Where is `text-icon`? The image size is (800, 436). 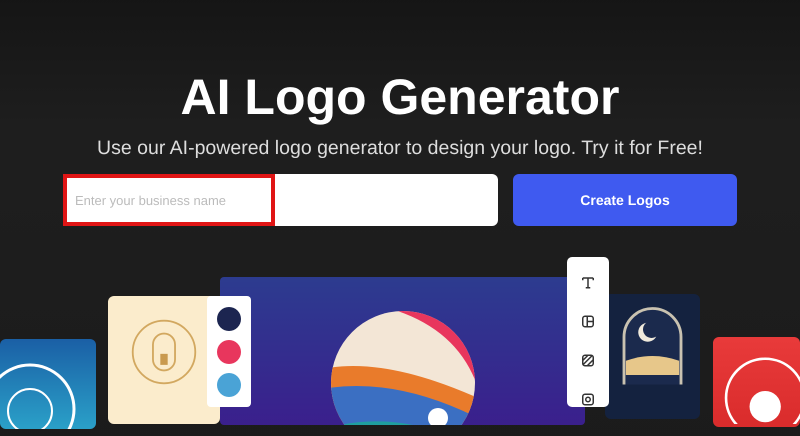 text-icon is located at coordinates (588, 282).